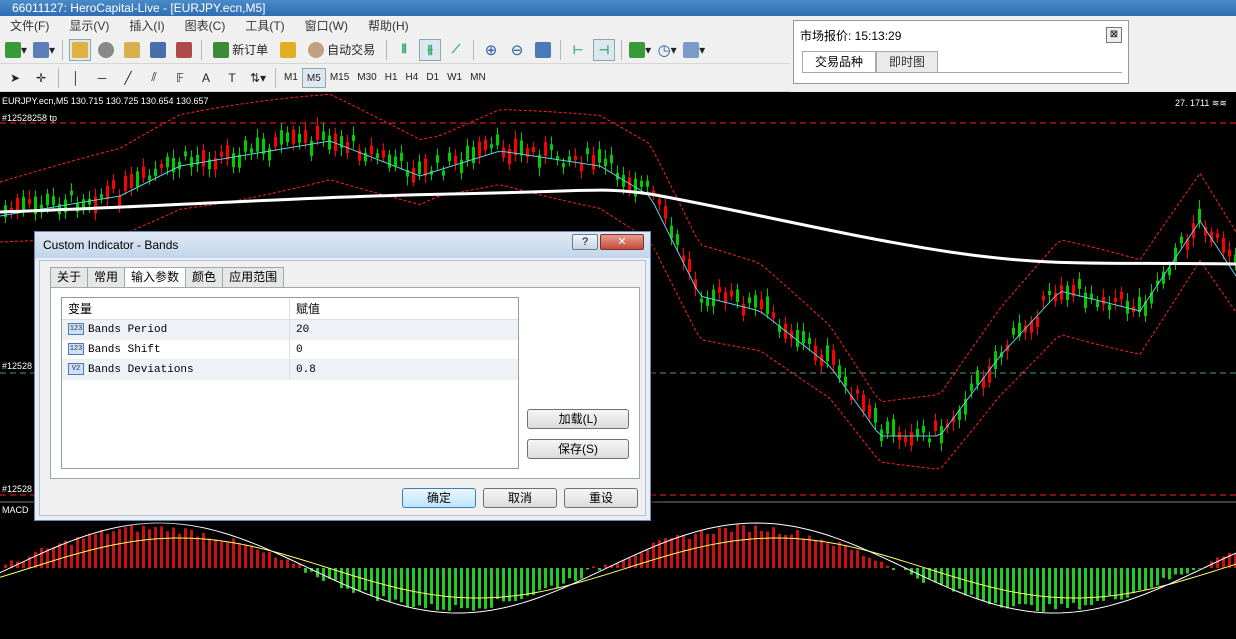 The height and width of the screenshot is (639, 1236). What do you see at coordinates (907, 61) in the screenshot?
I see `tab-tick-chart: 即时图` at bounding box center [907, 61].